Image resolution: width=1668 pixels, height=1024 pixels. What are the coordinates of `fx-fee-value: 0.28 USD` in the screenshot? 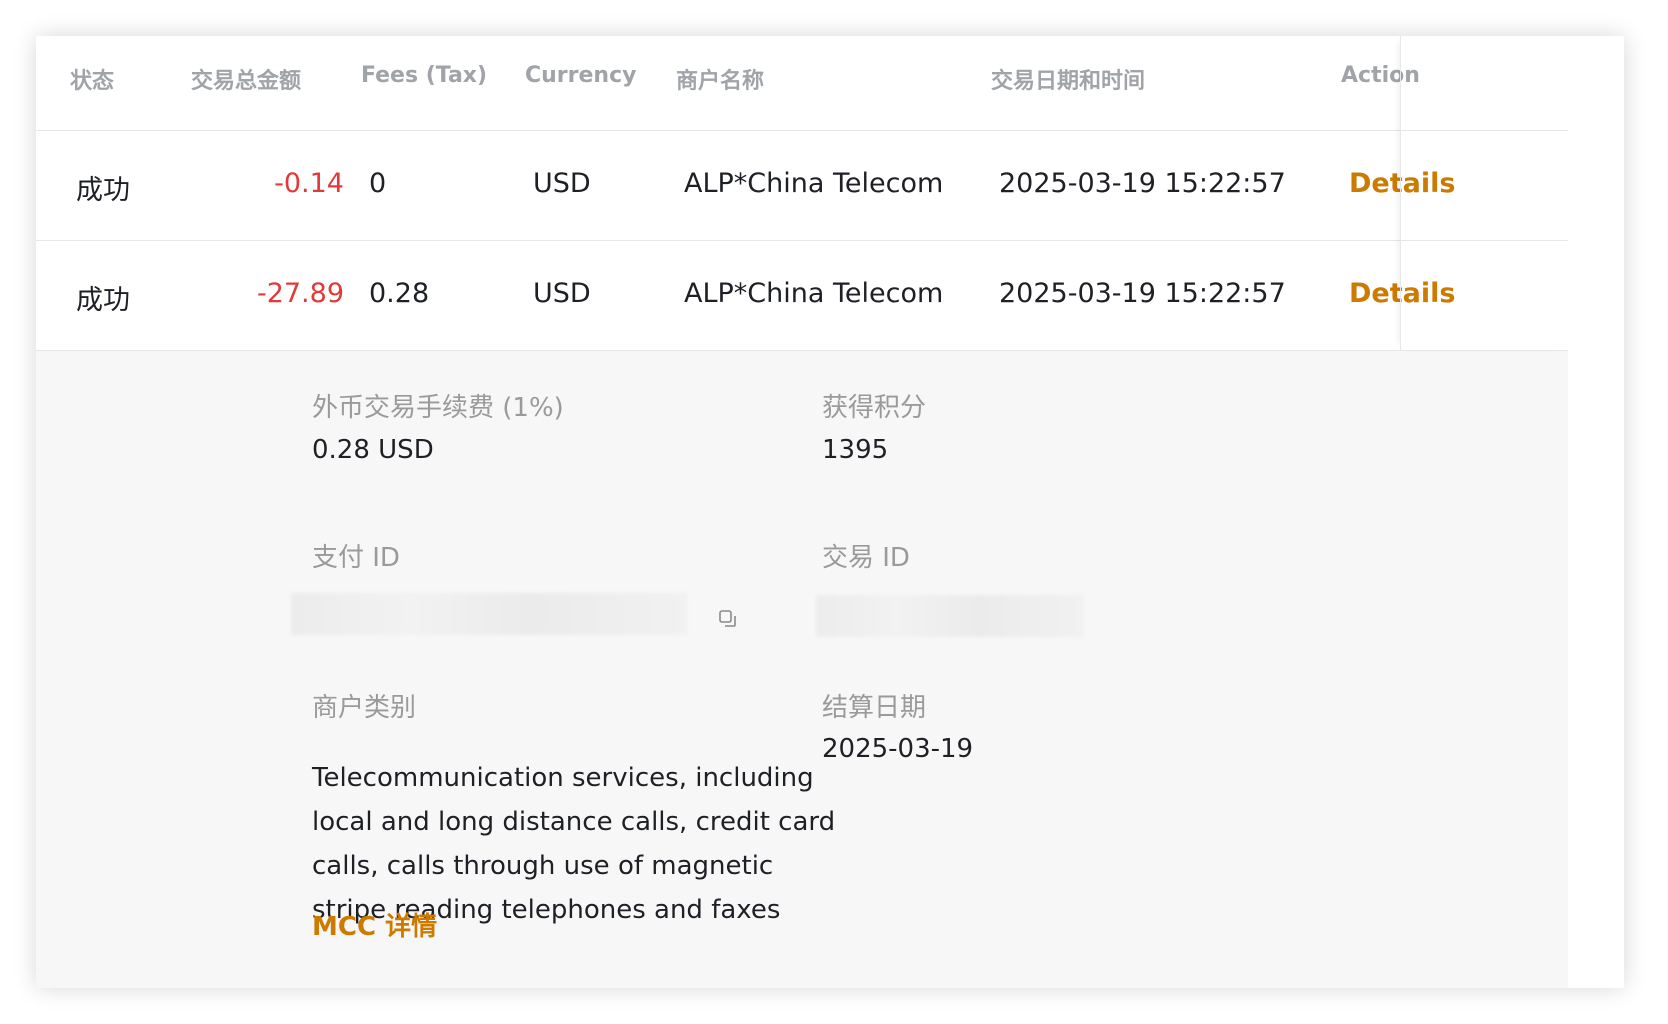 It's located at (373, 450).